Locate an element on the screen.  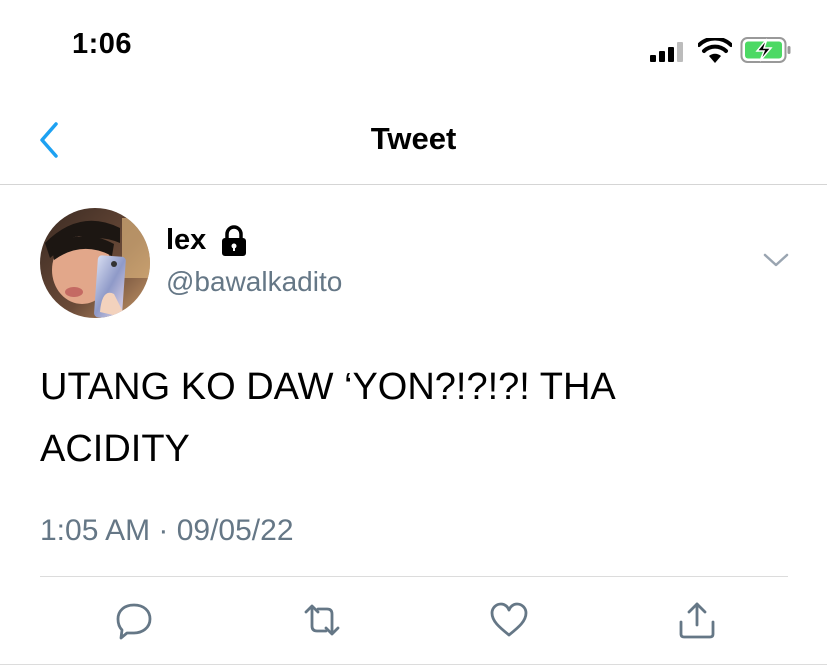
cellular-signal-icon is located at coordinates (666, 52).